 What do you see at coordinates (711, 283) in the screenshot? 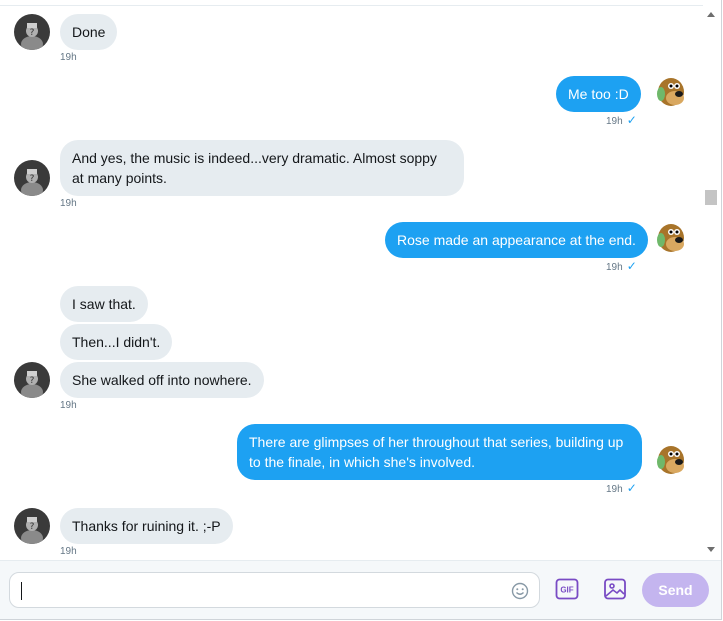
I see `thread-scrollbar` at bounding box center [711, 283].